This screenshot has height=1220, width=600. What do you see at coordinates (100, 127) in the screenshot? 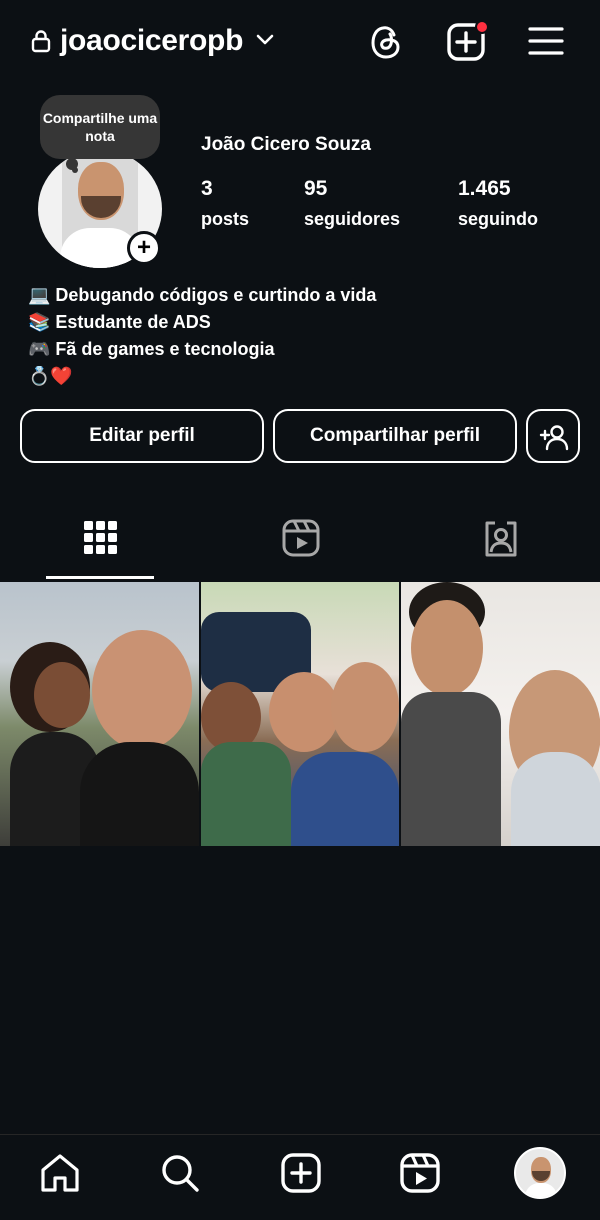
I see `note-bubble: Compartilhe uma nota` at bounding box center [100, 127].